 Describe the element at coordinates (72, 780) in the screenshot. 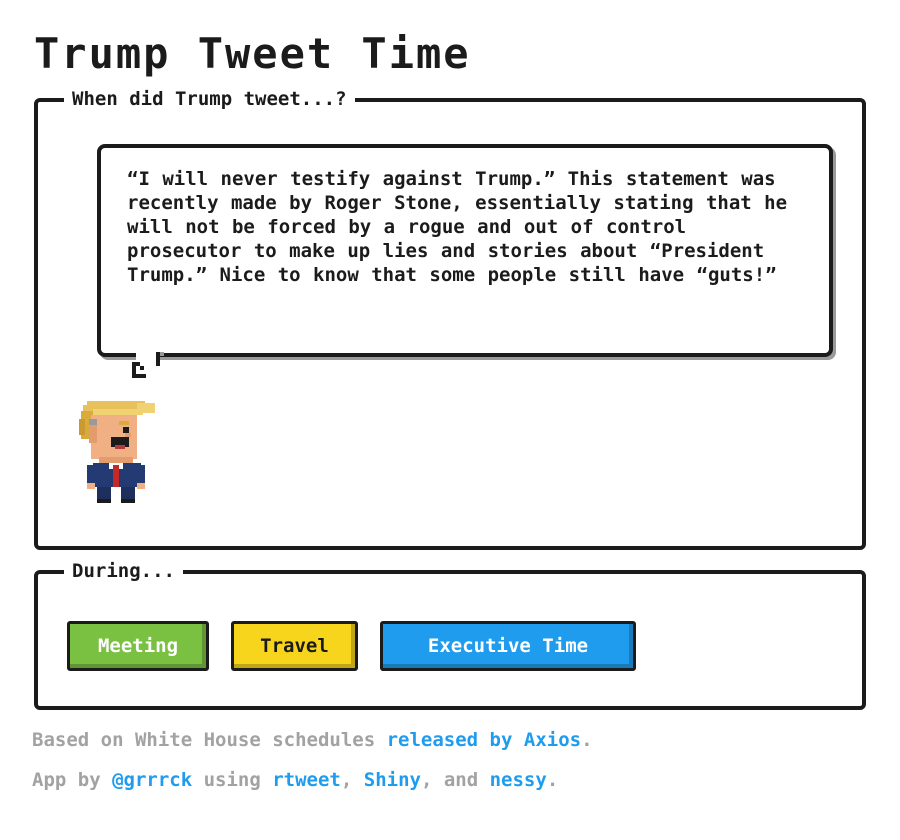

I see `footer-credits-prefix: App by` at that location.